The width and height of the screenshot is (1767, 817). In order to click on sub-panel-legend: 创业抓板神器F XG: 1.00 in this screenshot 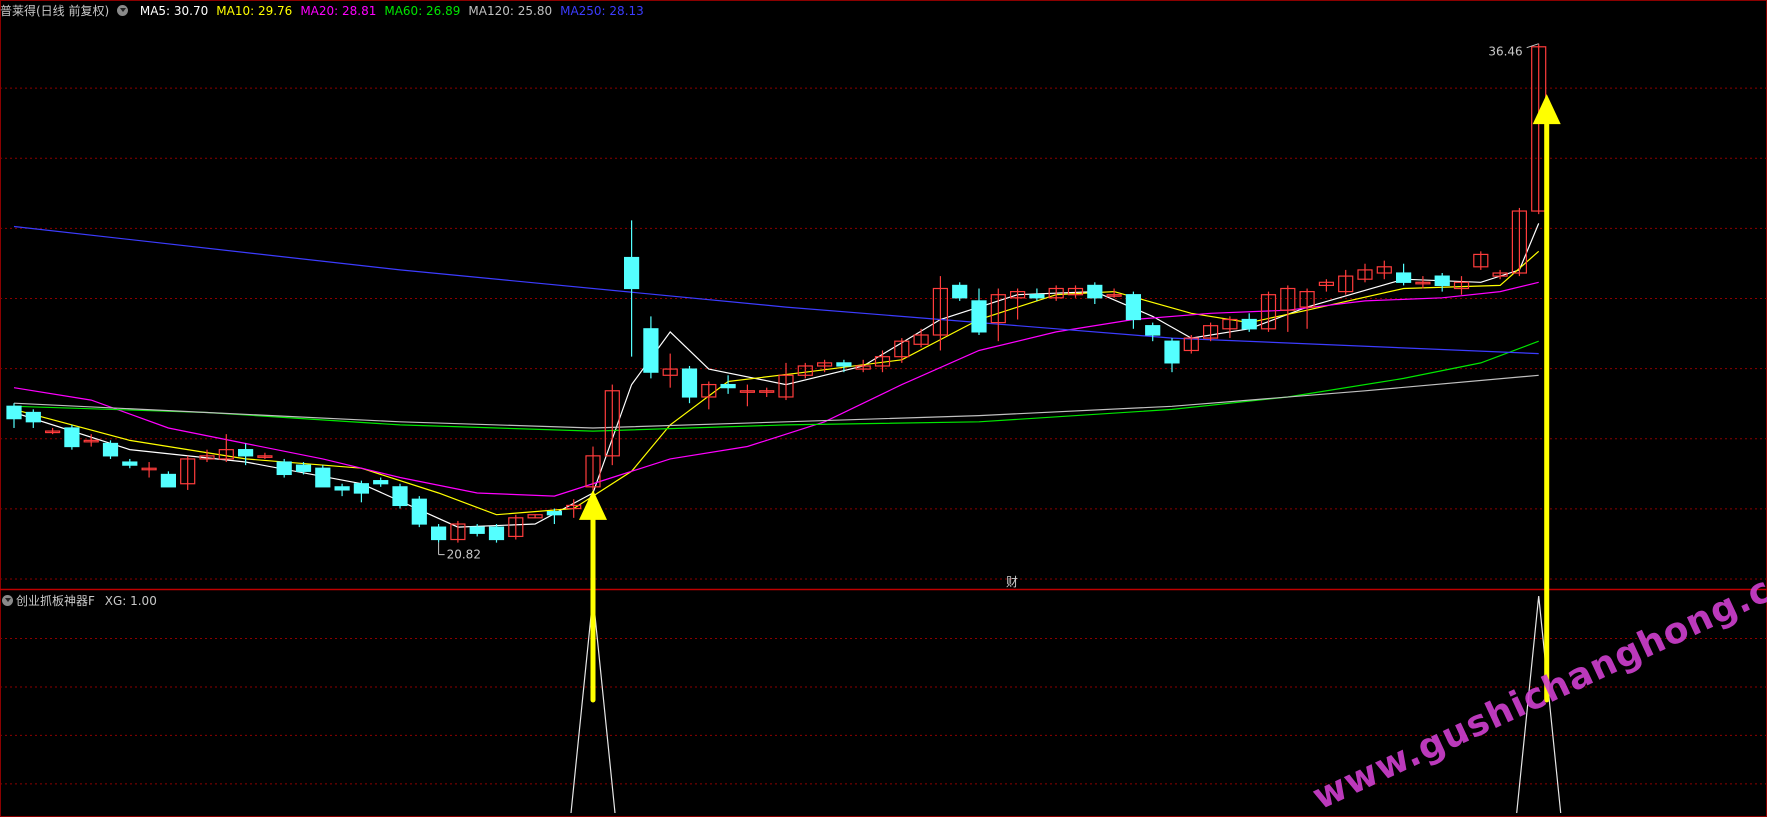, I will do `click(79, 600)`.